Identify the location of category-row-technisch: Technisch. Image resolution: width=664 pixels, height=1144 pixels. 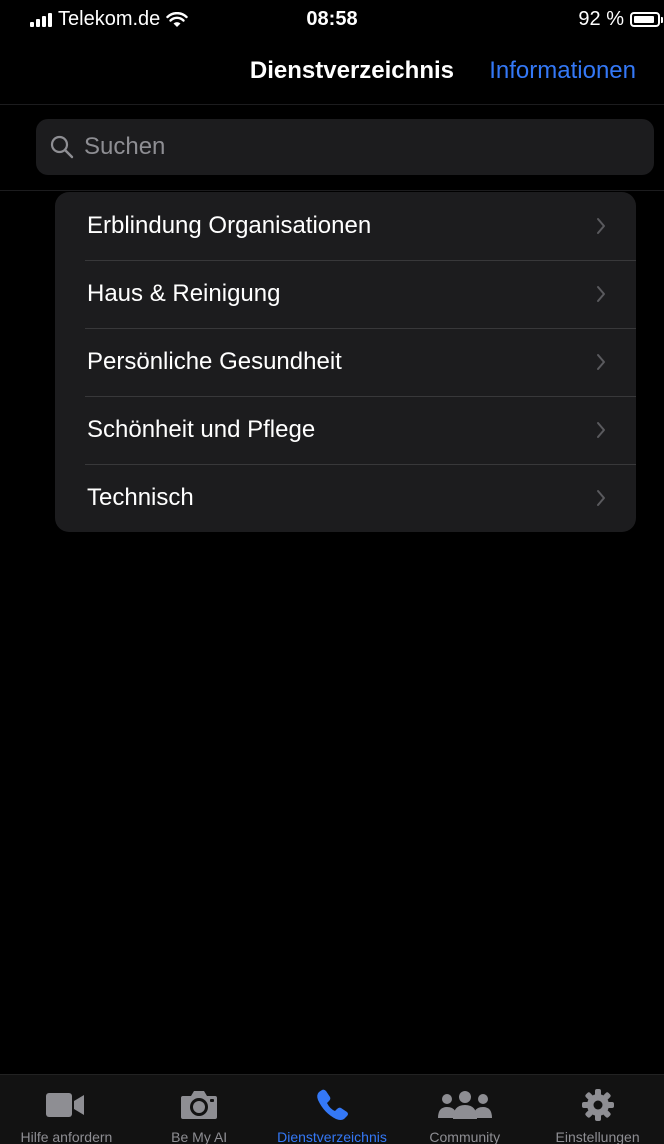
(345, 498).